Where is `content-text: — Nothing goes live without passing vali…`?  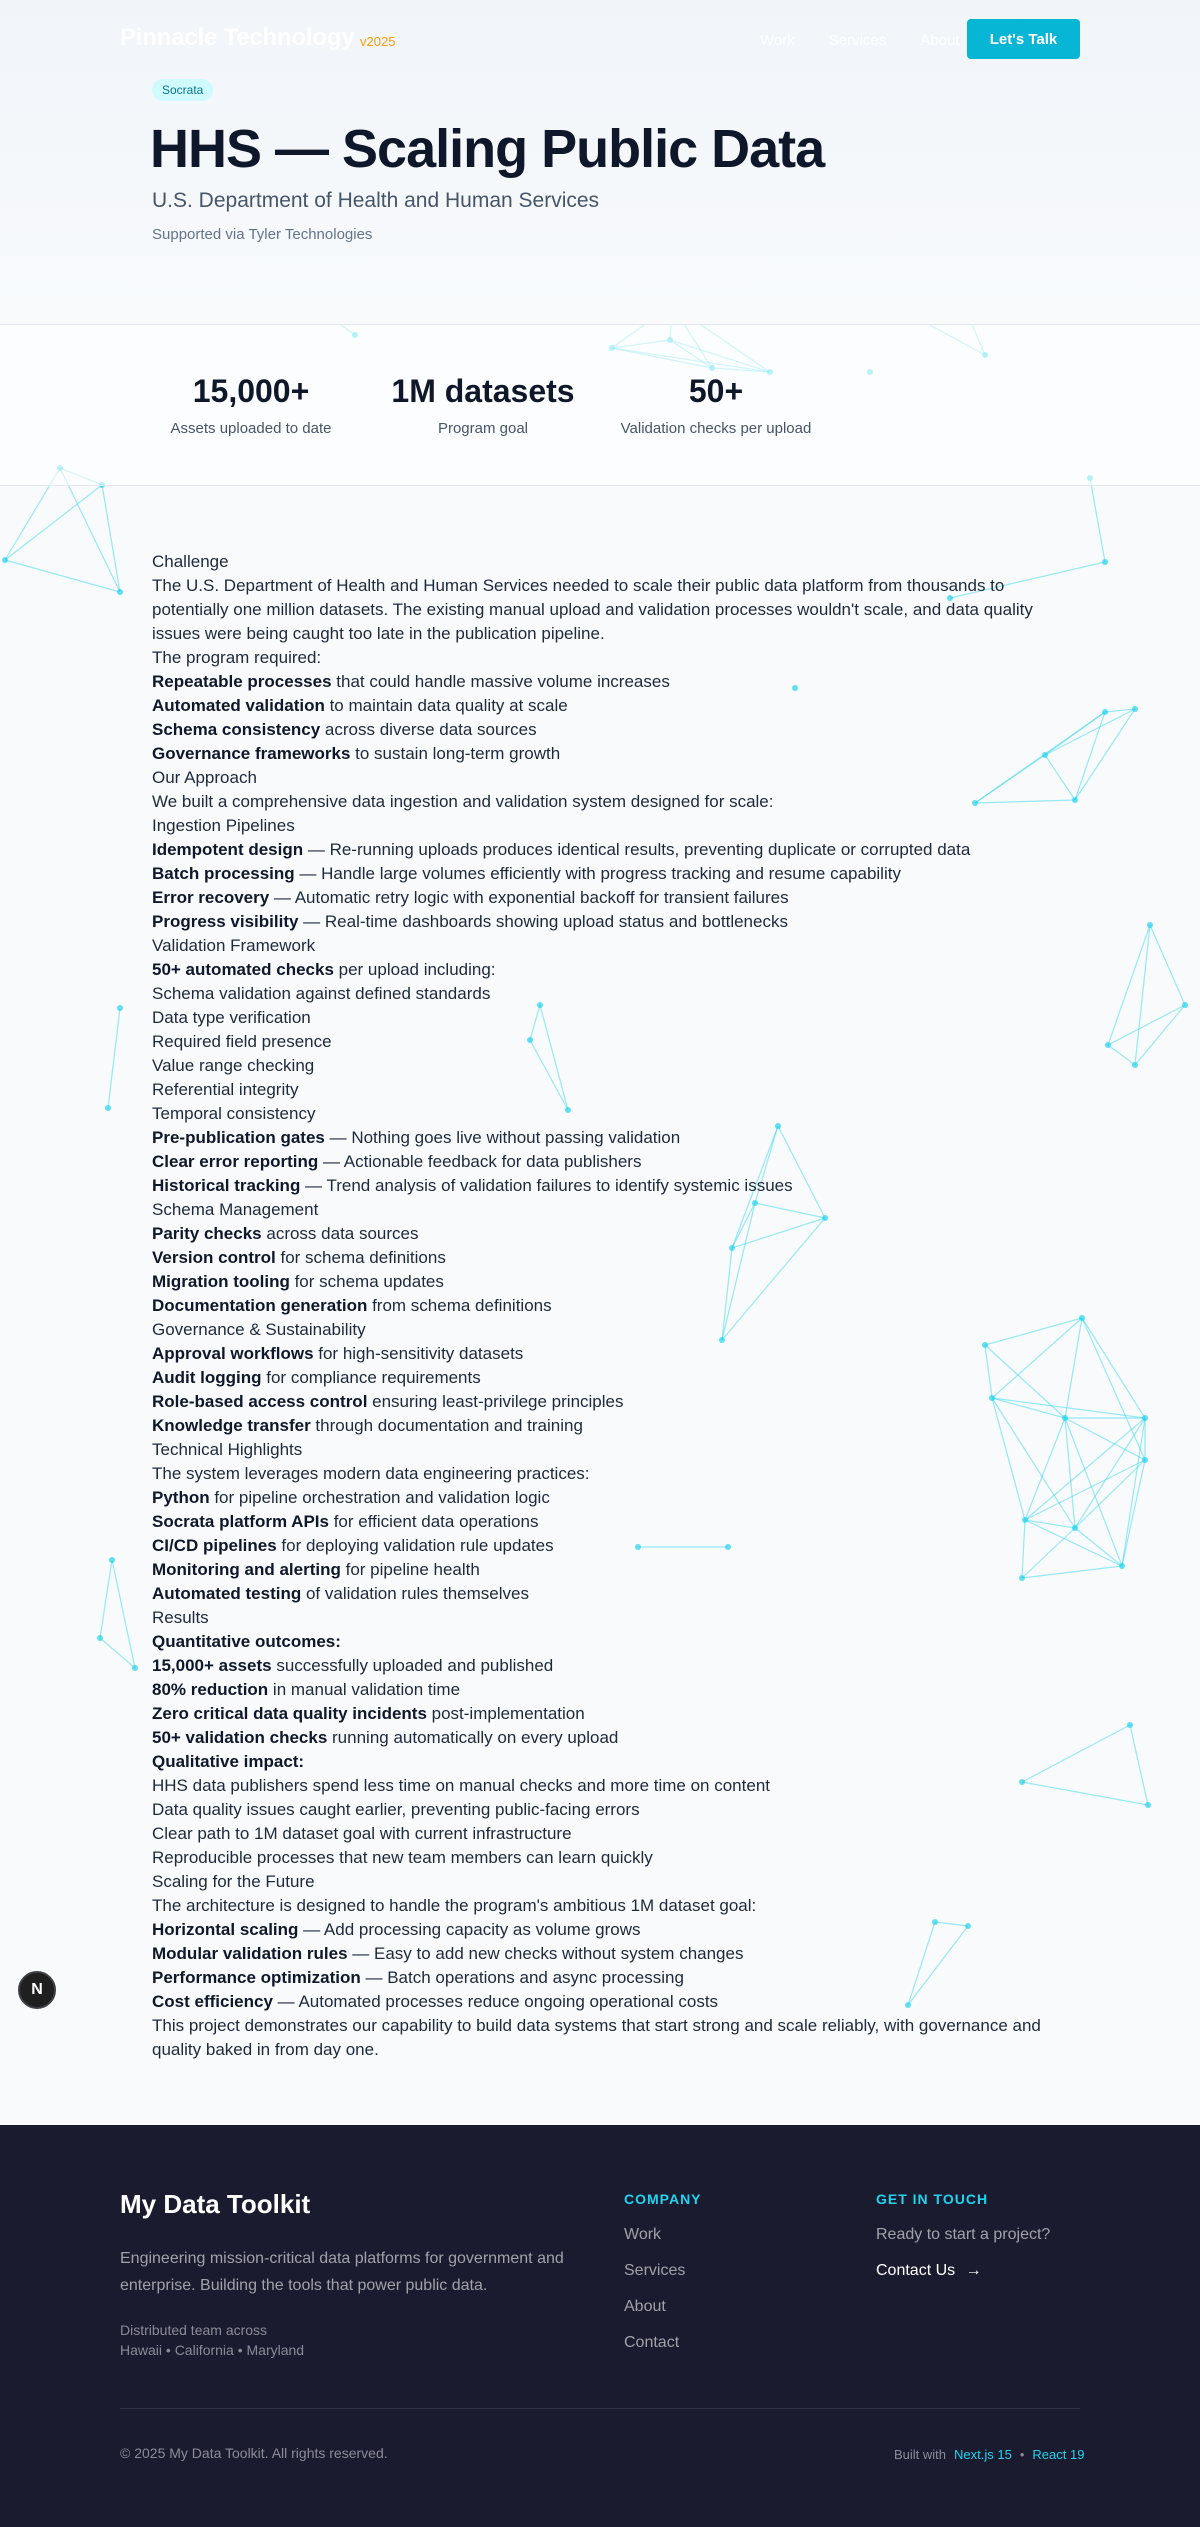 content-text: — Nothing goes live without passing vali… is located at coordinates (502, 1137).